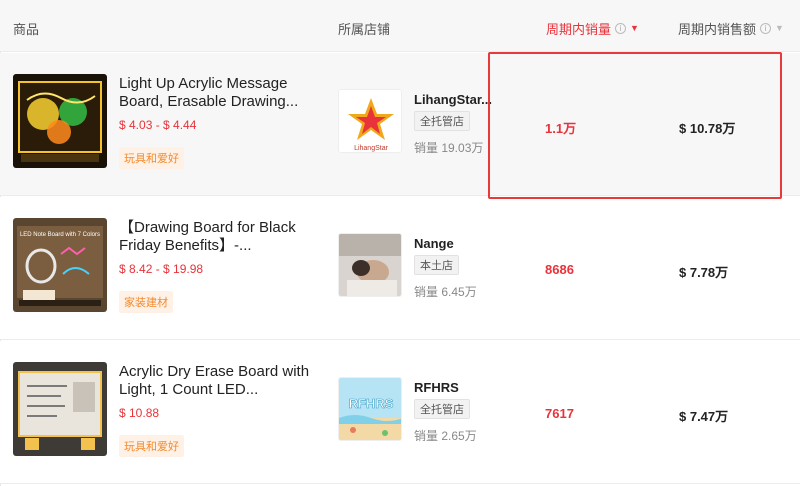 This screenshot has height=486, width=800. I want to click on column-header-product: 商品, so click(26, 28).